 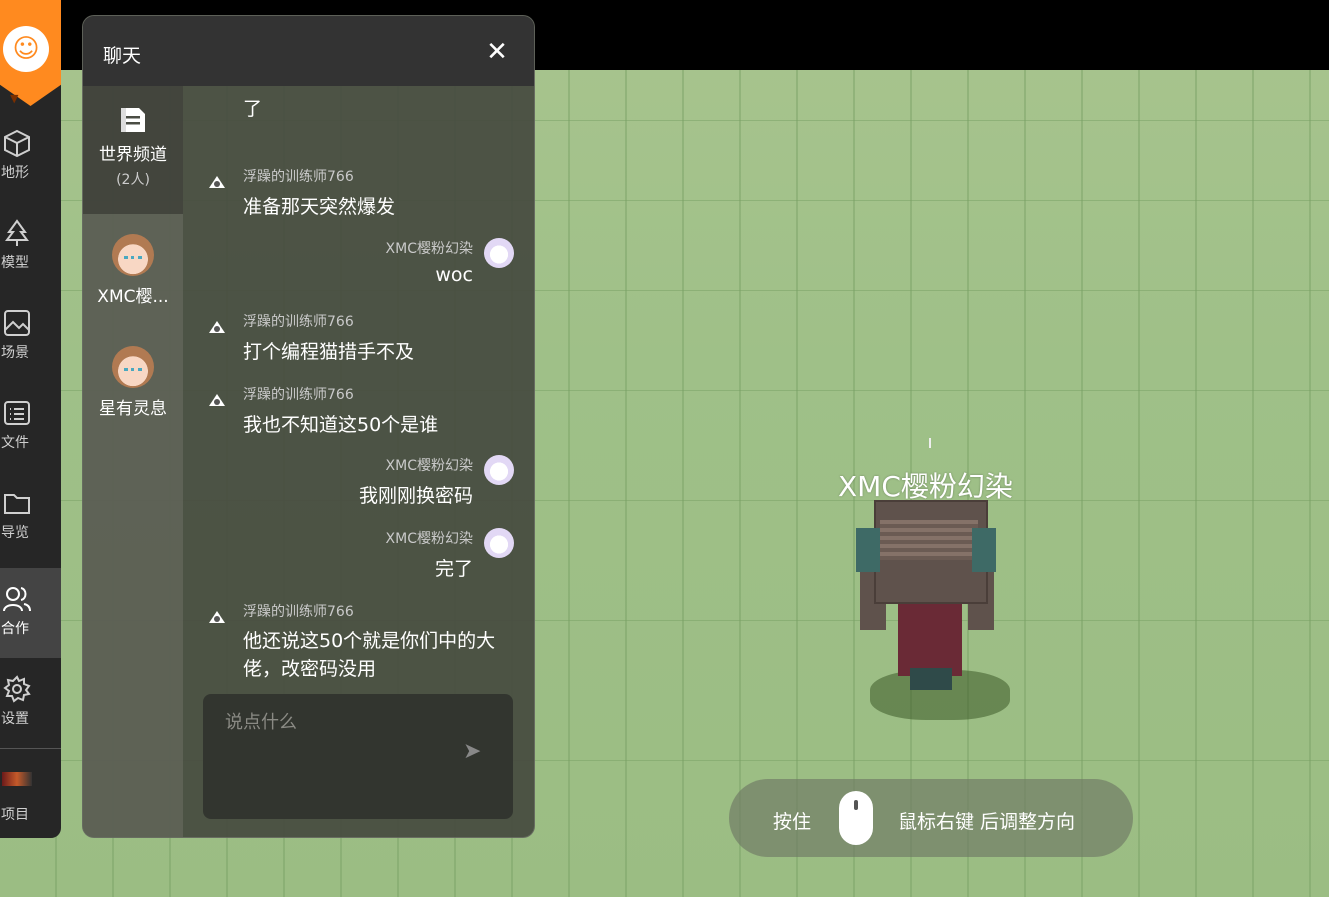 I want to click on player-name-tag: XMC樱粉幻染, so click(x=925, y=486).